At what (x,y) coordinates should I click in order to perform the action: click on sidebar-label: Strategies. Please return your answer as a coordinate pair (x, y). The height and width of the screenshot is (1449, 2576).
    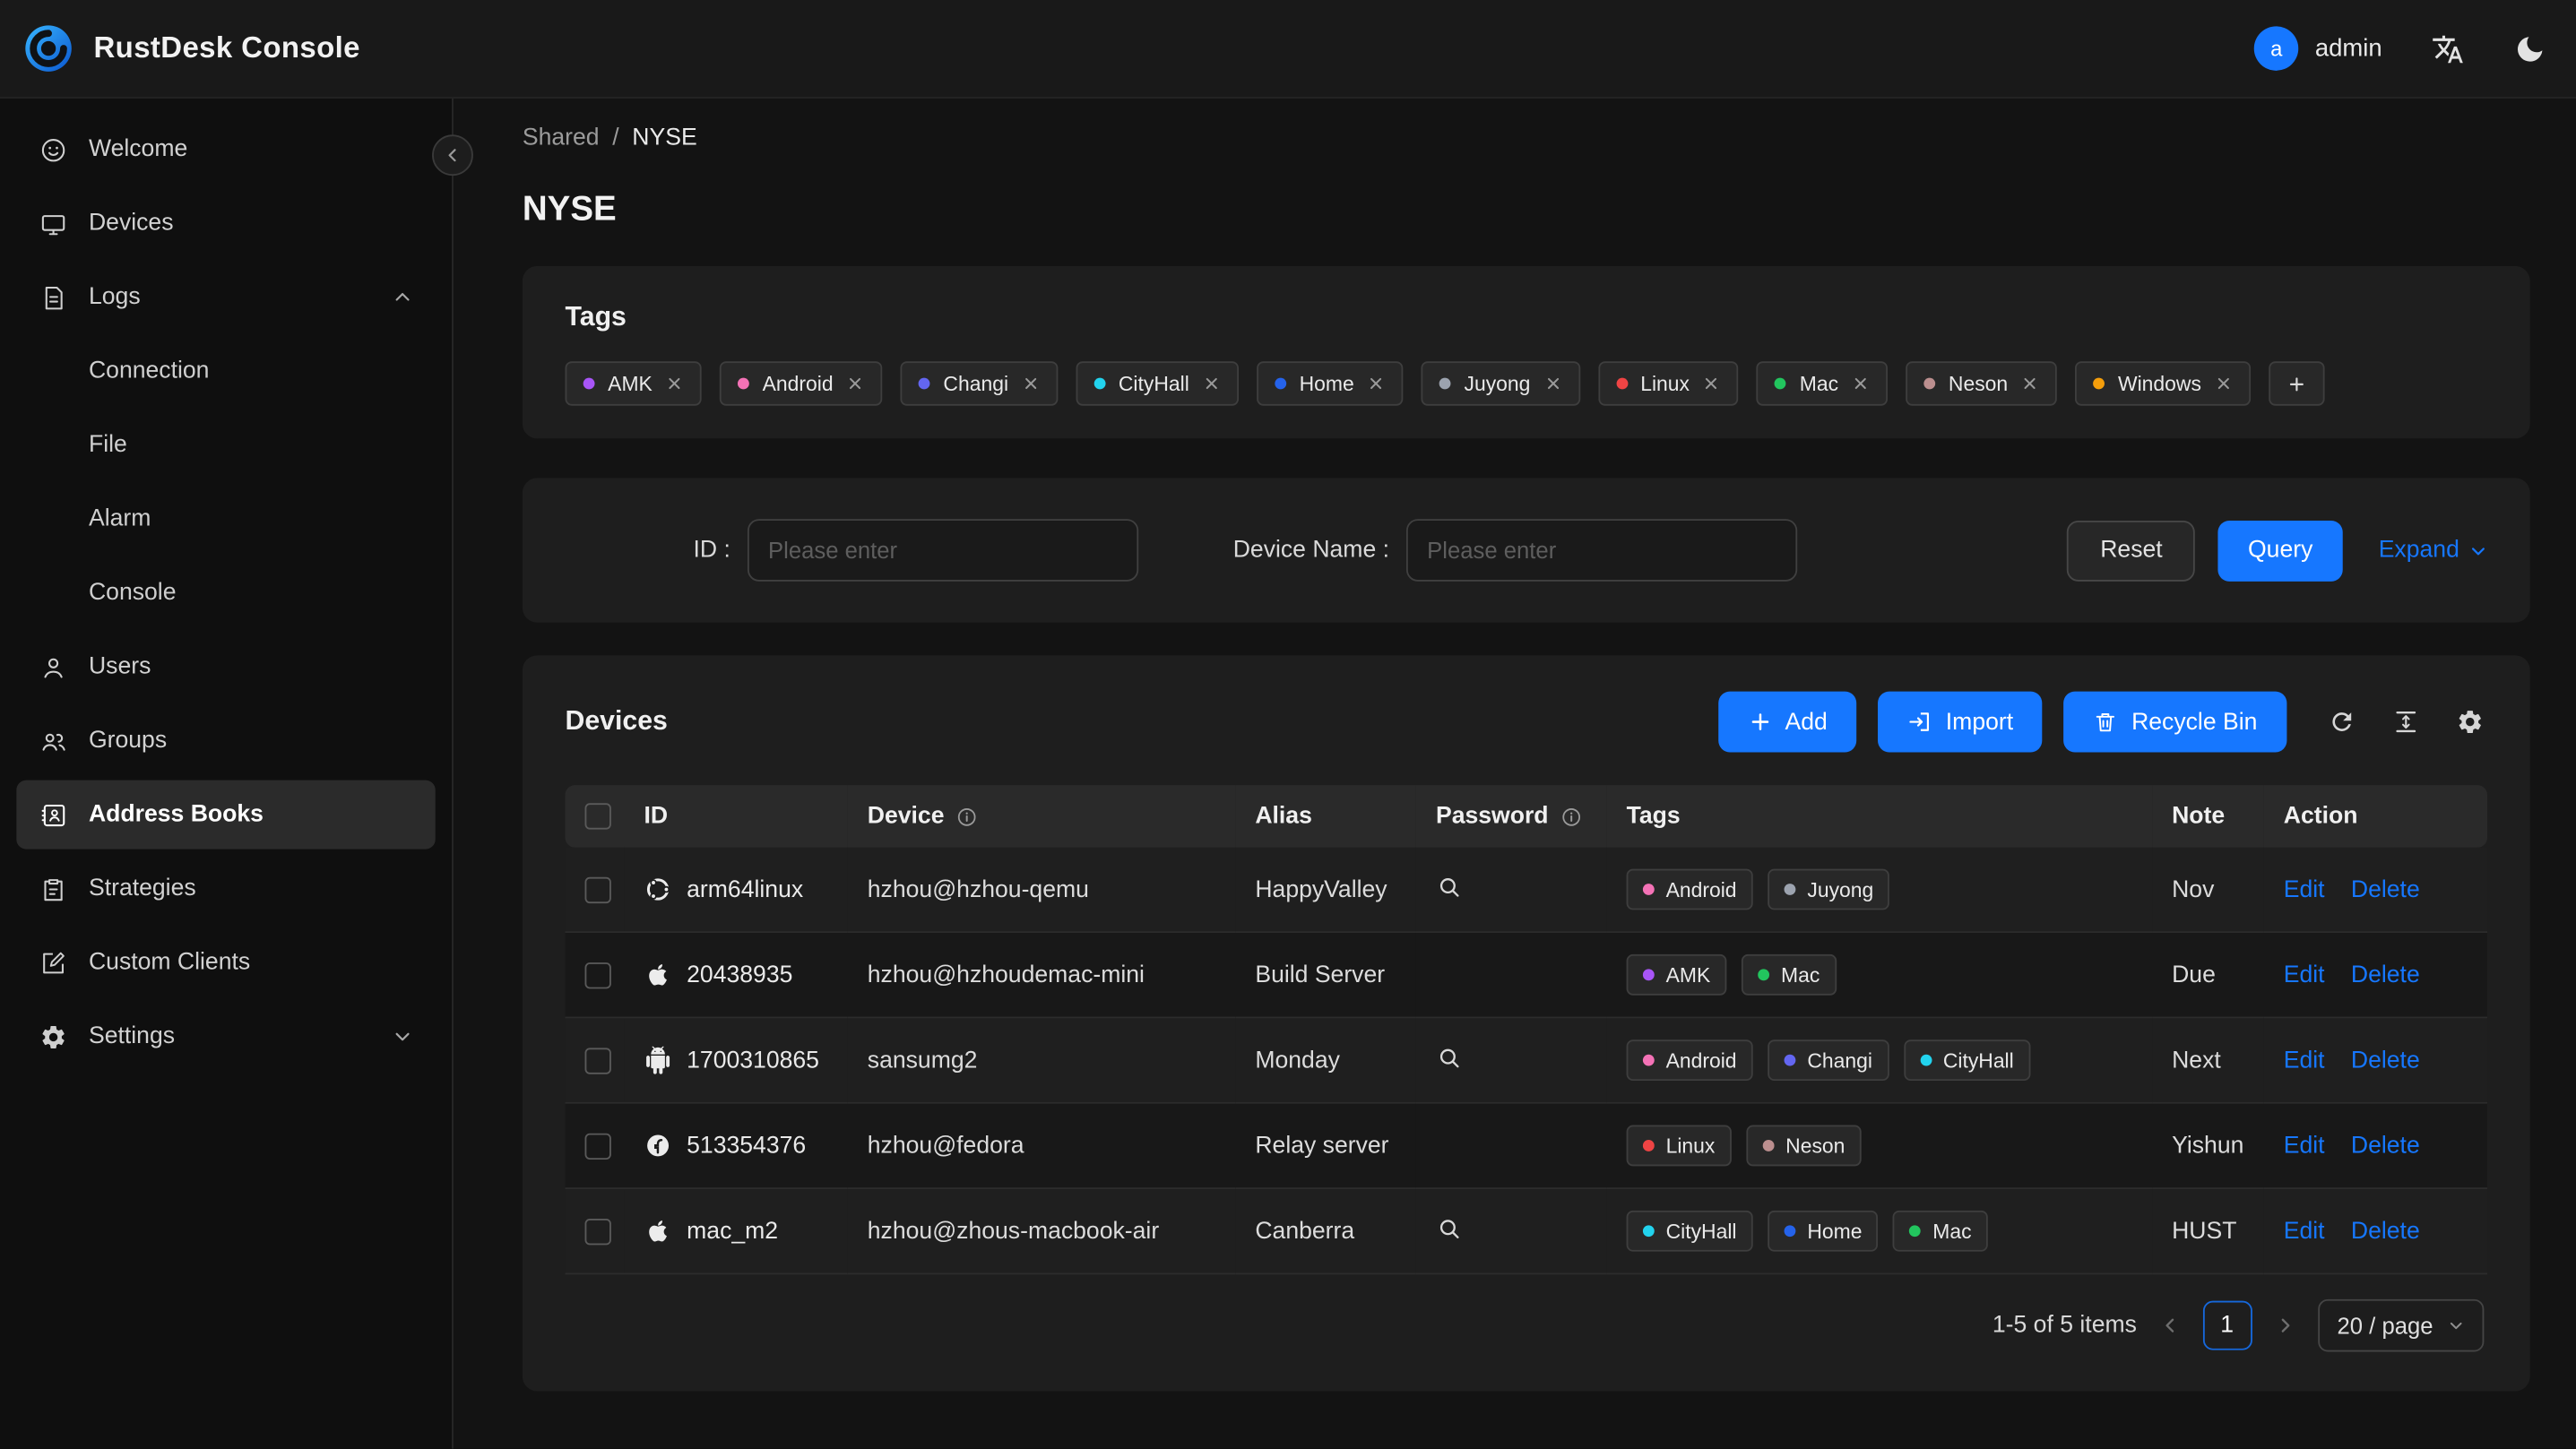
    Looking at the image, I should click on (142, 888).